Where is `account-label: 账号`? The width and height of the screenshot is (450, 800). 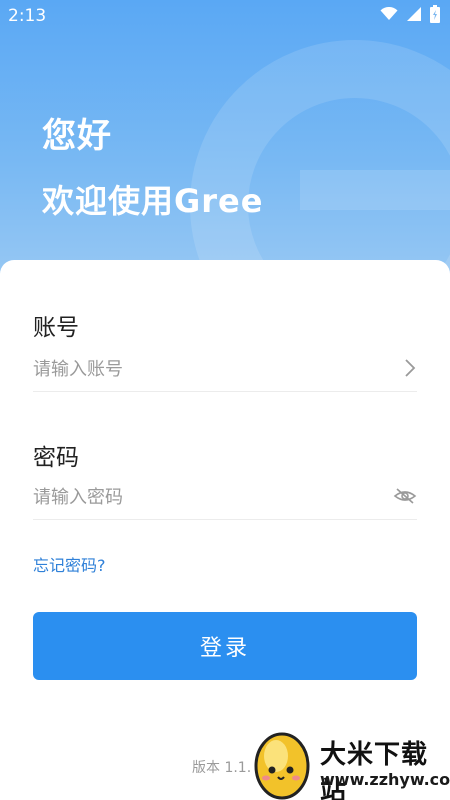
account-label: 账号 is located at coordinates (56, 328).